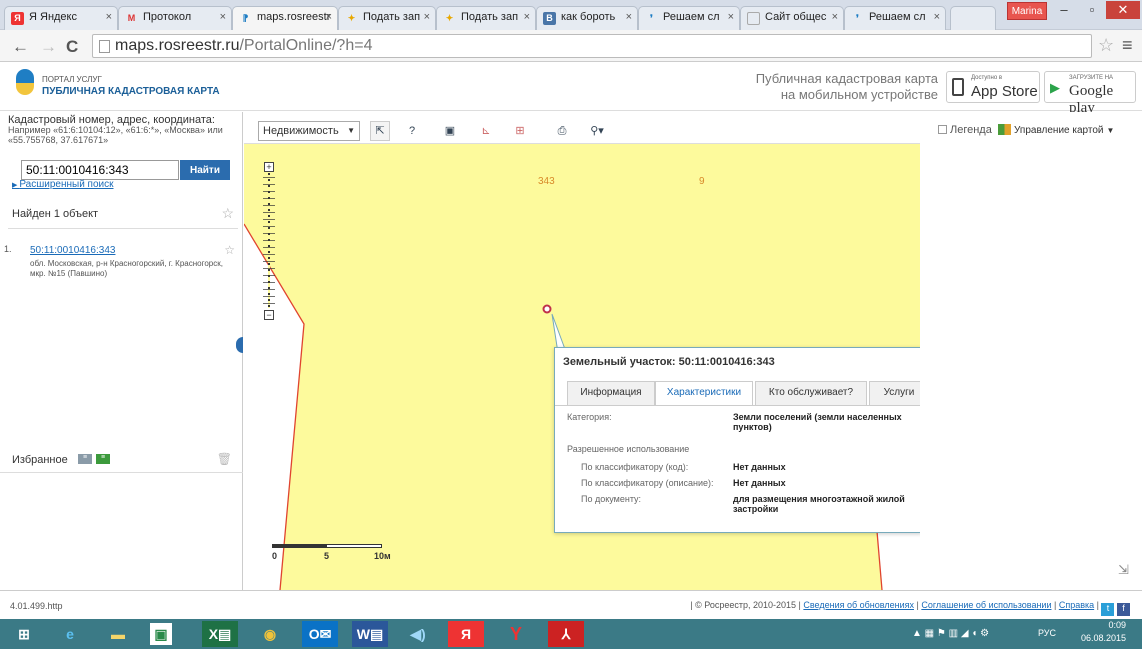  I want to click on chevron-down-icon: ▼, so click(1110, 130).